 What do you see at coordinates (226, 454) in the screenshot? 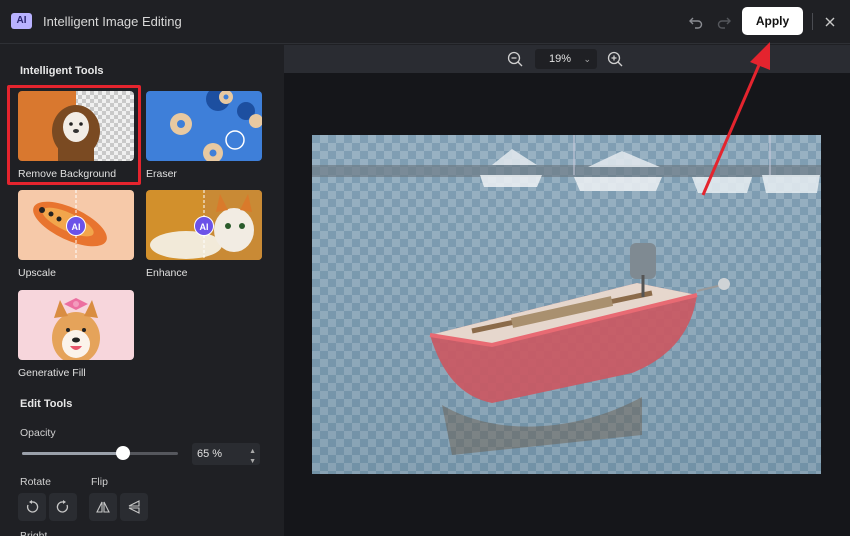
I see `opacity-input: 65 % ▲ ▼` at bounding box center [226, 454].